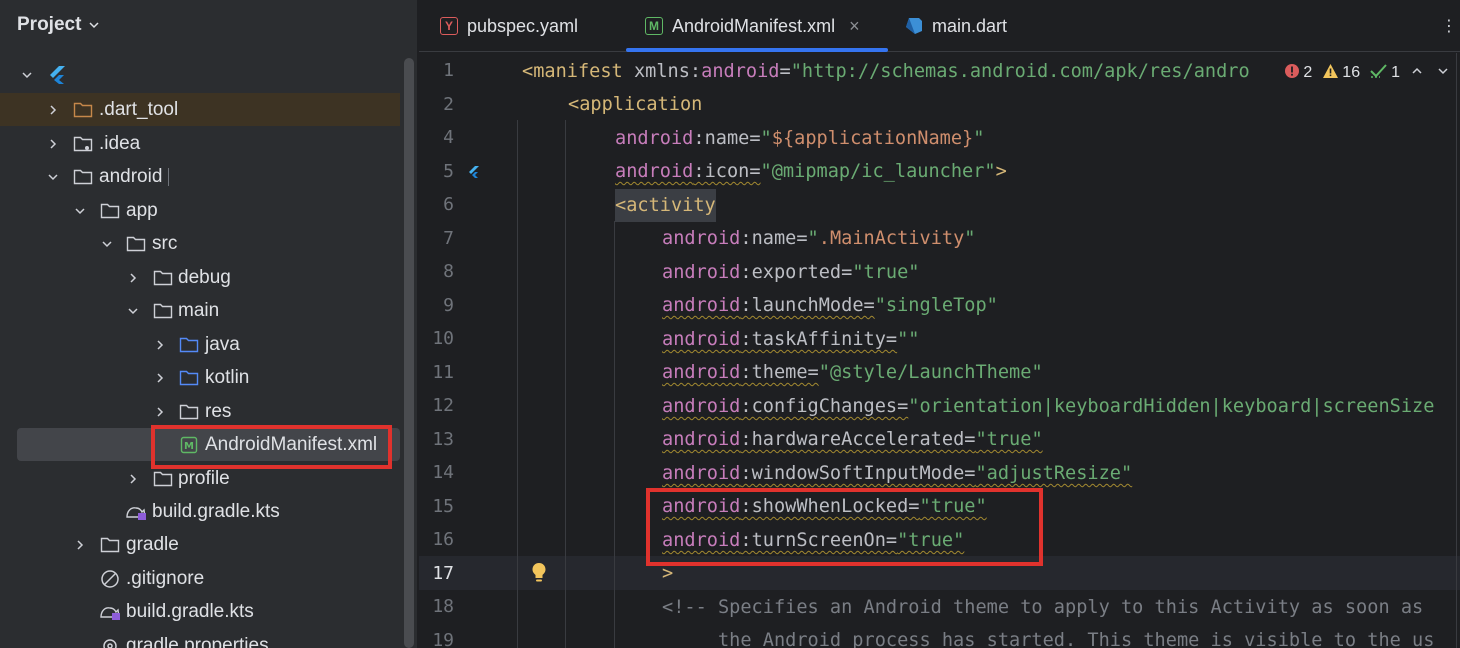 This screenshot has width=1460, height=648. What do you see at coordinates (409, 353) in the screenshot?
I see `project-scrollbar` at bounding box center [409, 353].